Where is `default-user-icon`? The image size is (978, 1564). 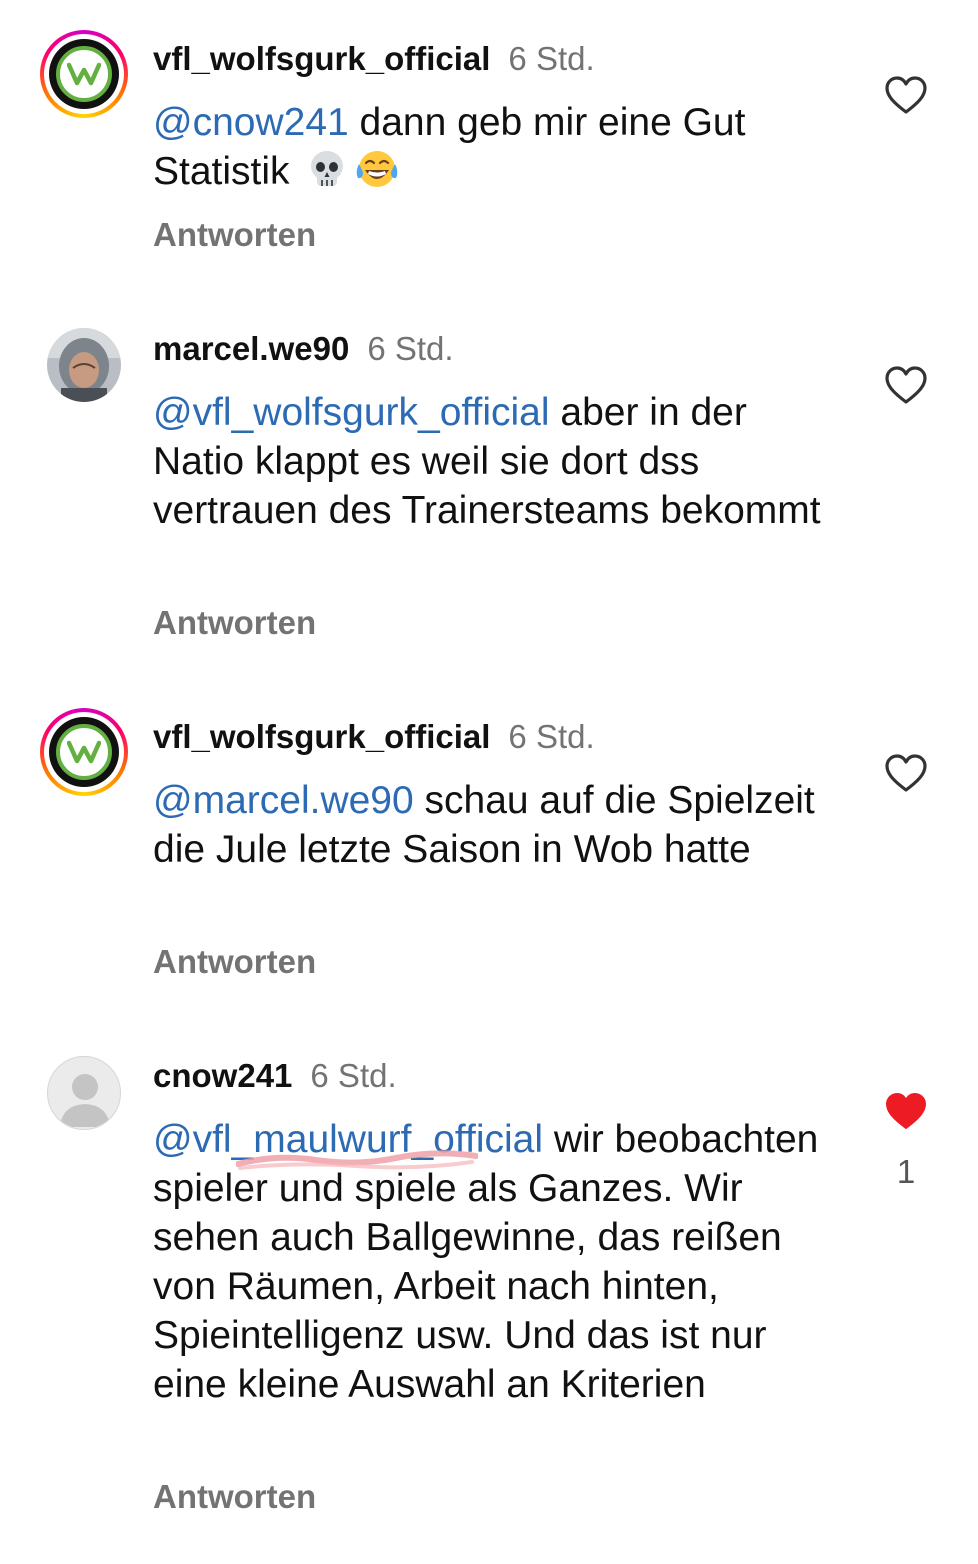 default-user-icon is located at coordinates (85, 1100).